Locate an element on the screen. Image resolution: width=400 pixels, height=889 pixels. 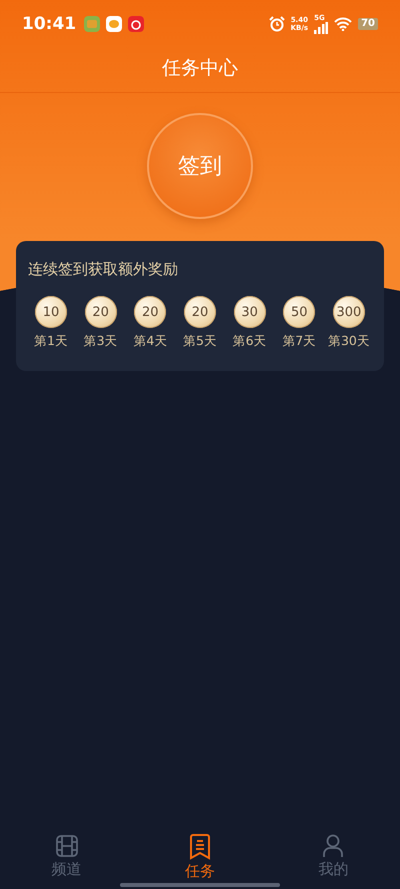
nav-tab: 我的 is located at coordinates (333, 857).